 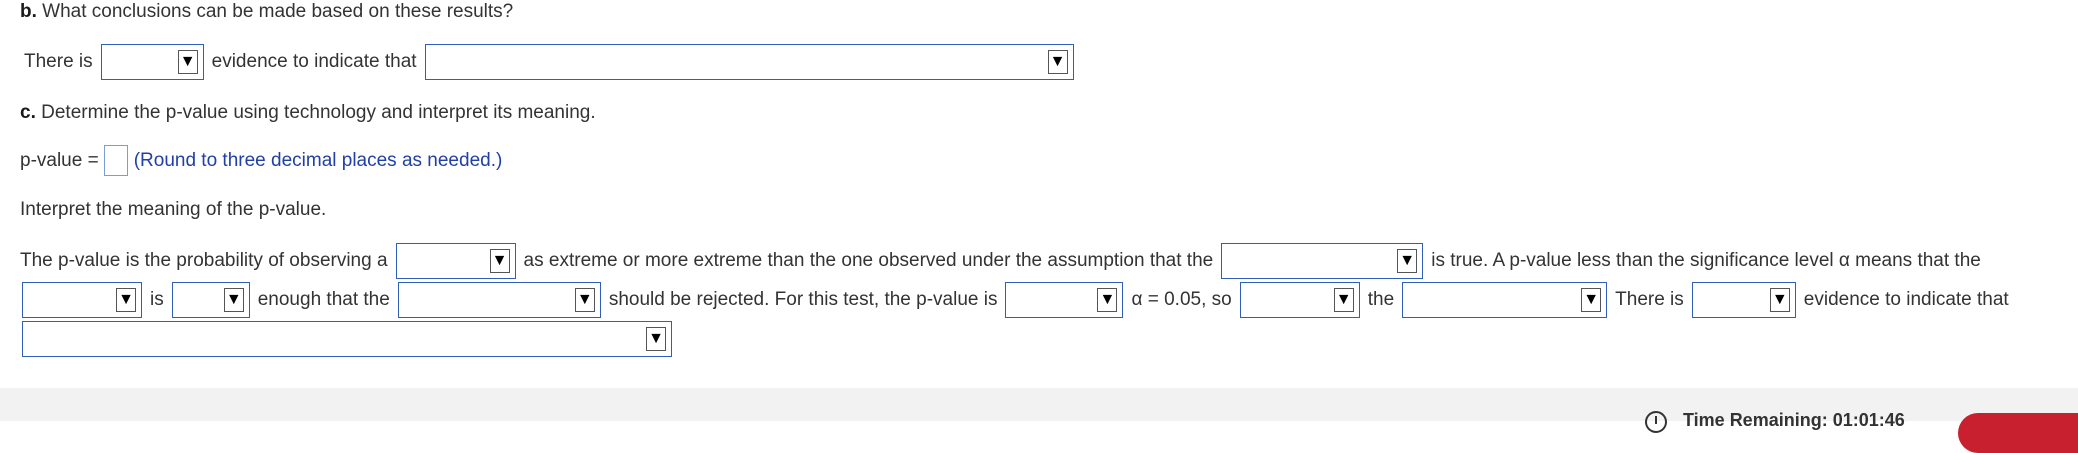 What do you see at coordinates (59, 160) in the screenshot?
I see `pvalue-label: p-value =` at bounding box center [59, 160].